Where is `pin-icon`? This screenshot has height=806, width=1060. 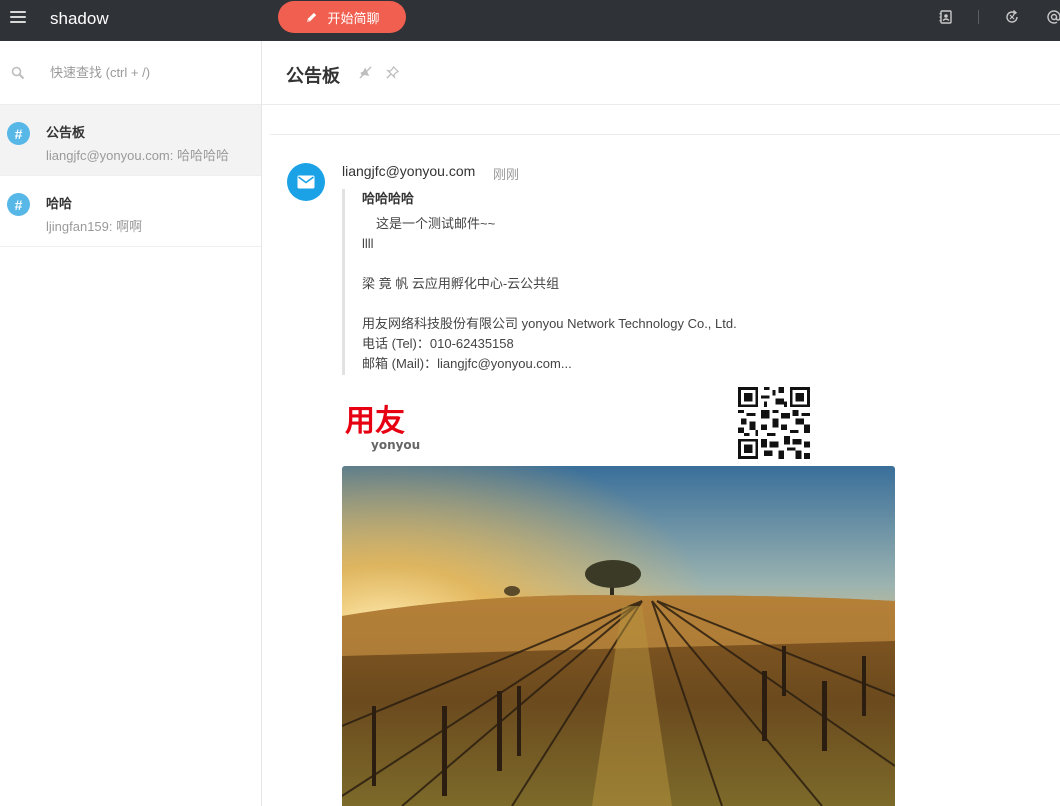
pin-icon is located at coordinates (392, 72).